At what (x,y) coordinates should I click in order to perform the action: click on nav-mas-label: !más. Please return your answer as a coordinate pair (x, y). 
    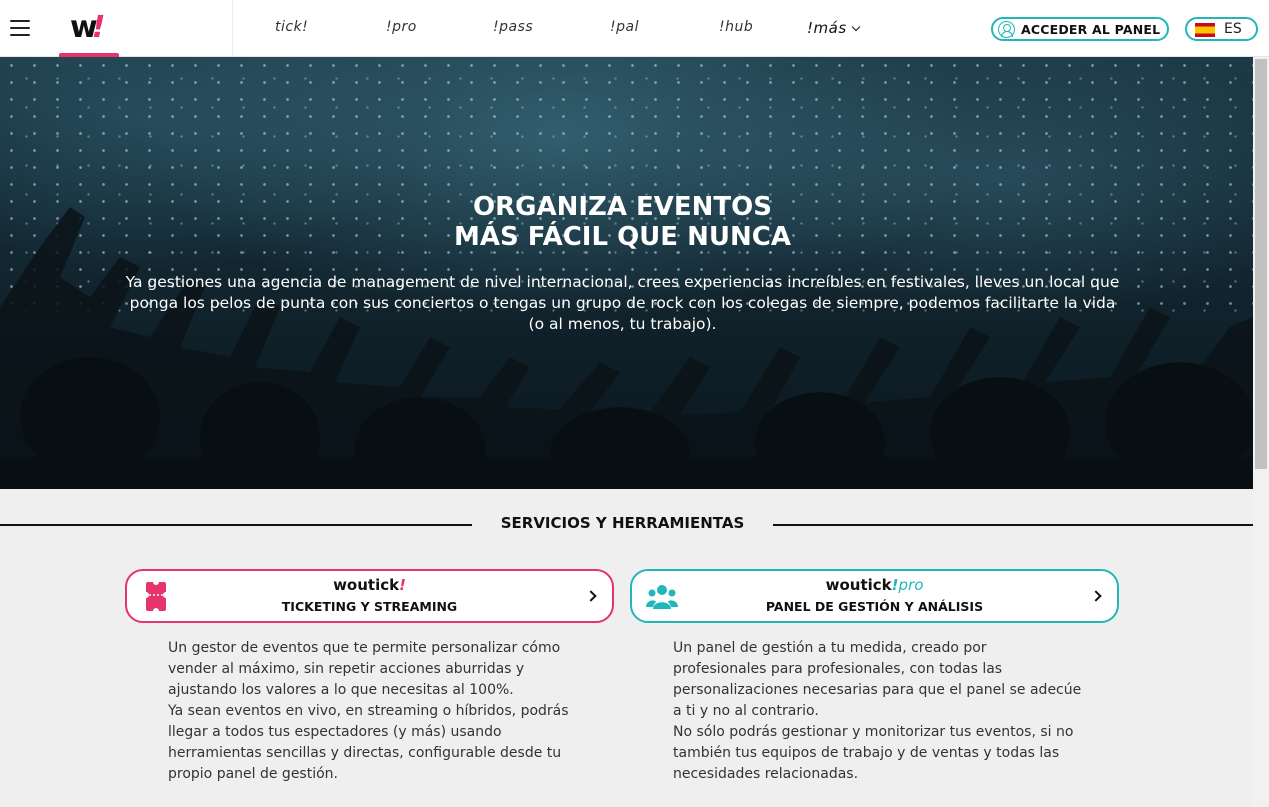
    Looking at the image, I should click on (827, 28).